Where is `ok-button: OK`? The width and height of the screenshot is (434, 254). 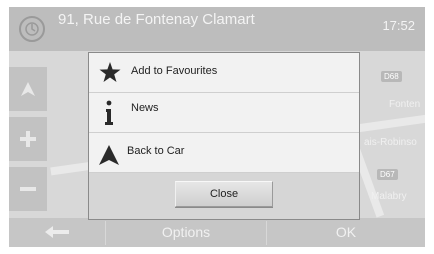 ok-button: OK is located at coordinates (346, 232).